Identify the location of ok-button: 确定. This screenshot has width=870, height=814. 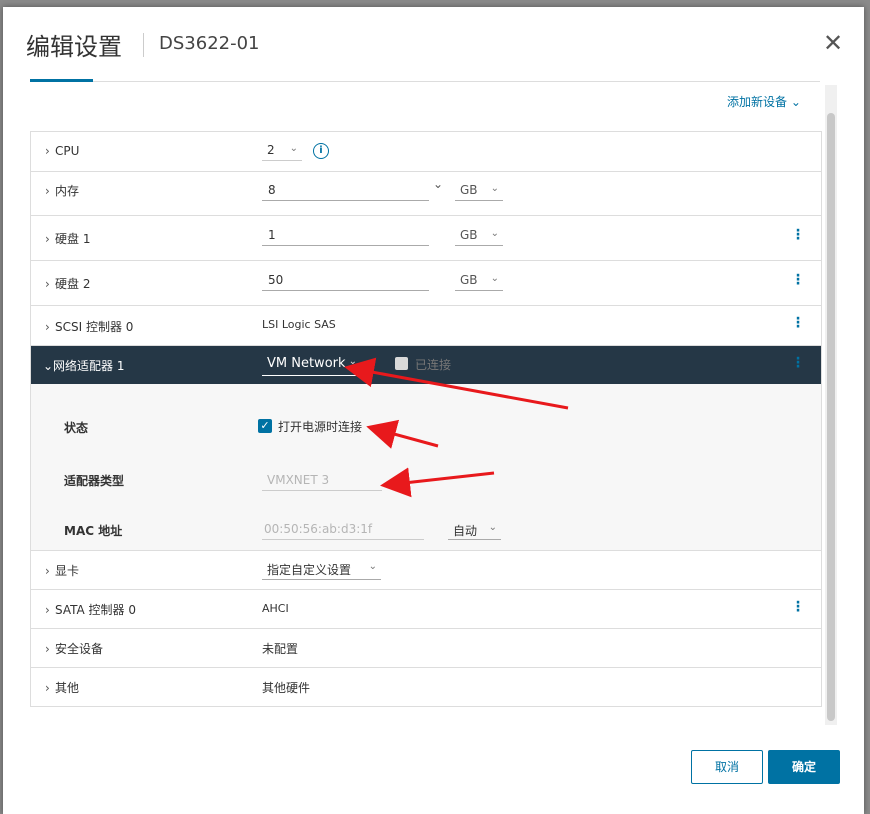
(804, 767).